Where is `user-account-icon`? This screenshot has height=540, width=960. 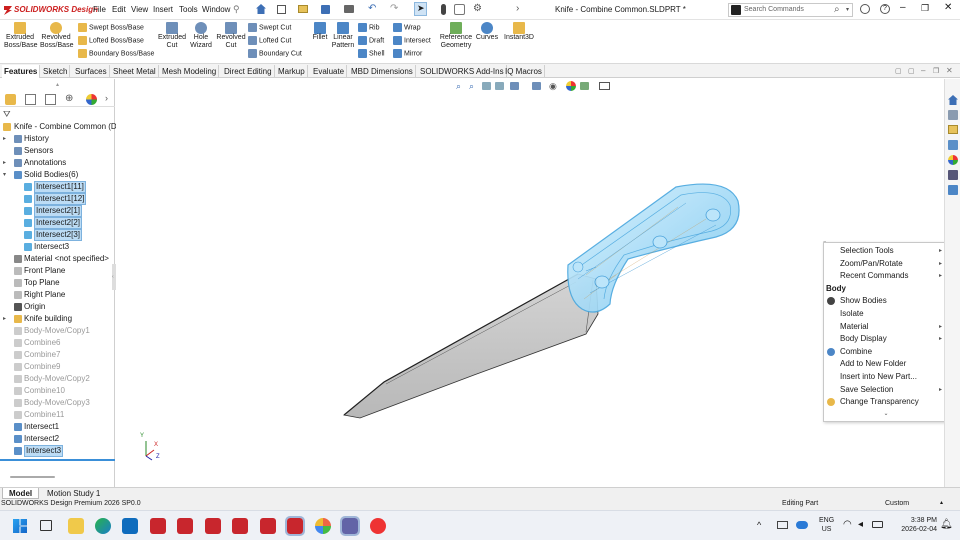
user-account-icon is located at coordinates (865, 9).